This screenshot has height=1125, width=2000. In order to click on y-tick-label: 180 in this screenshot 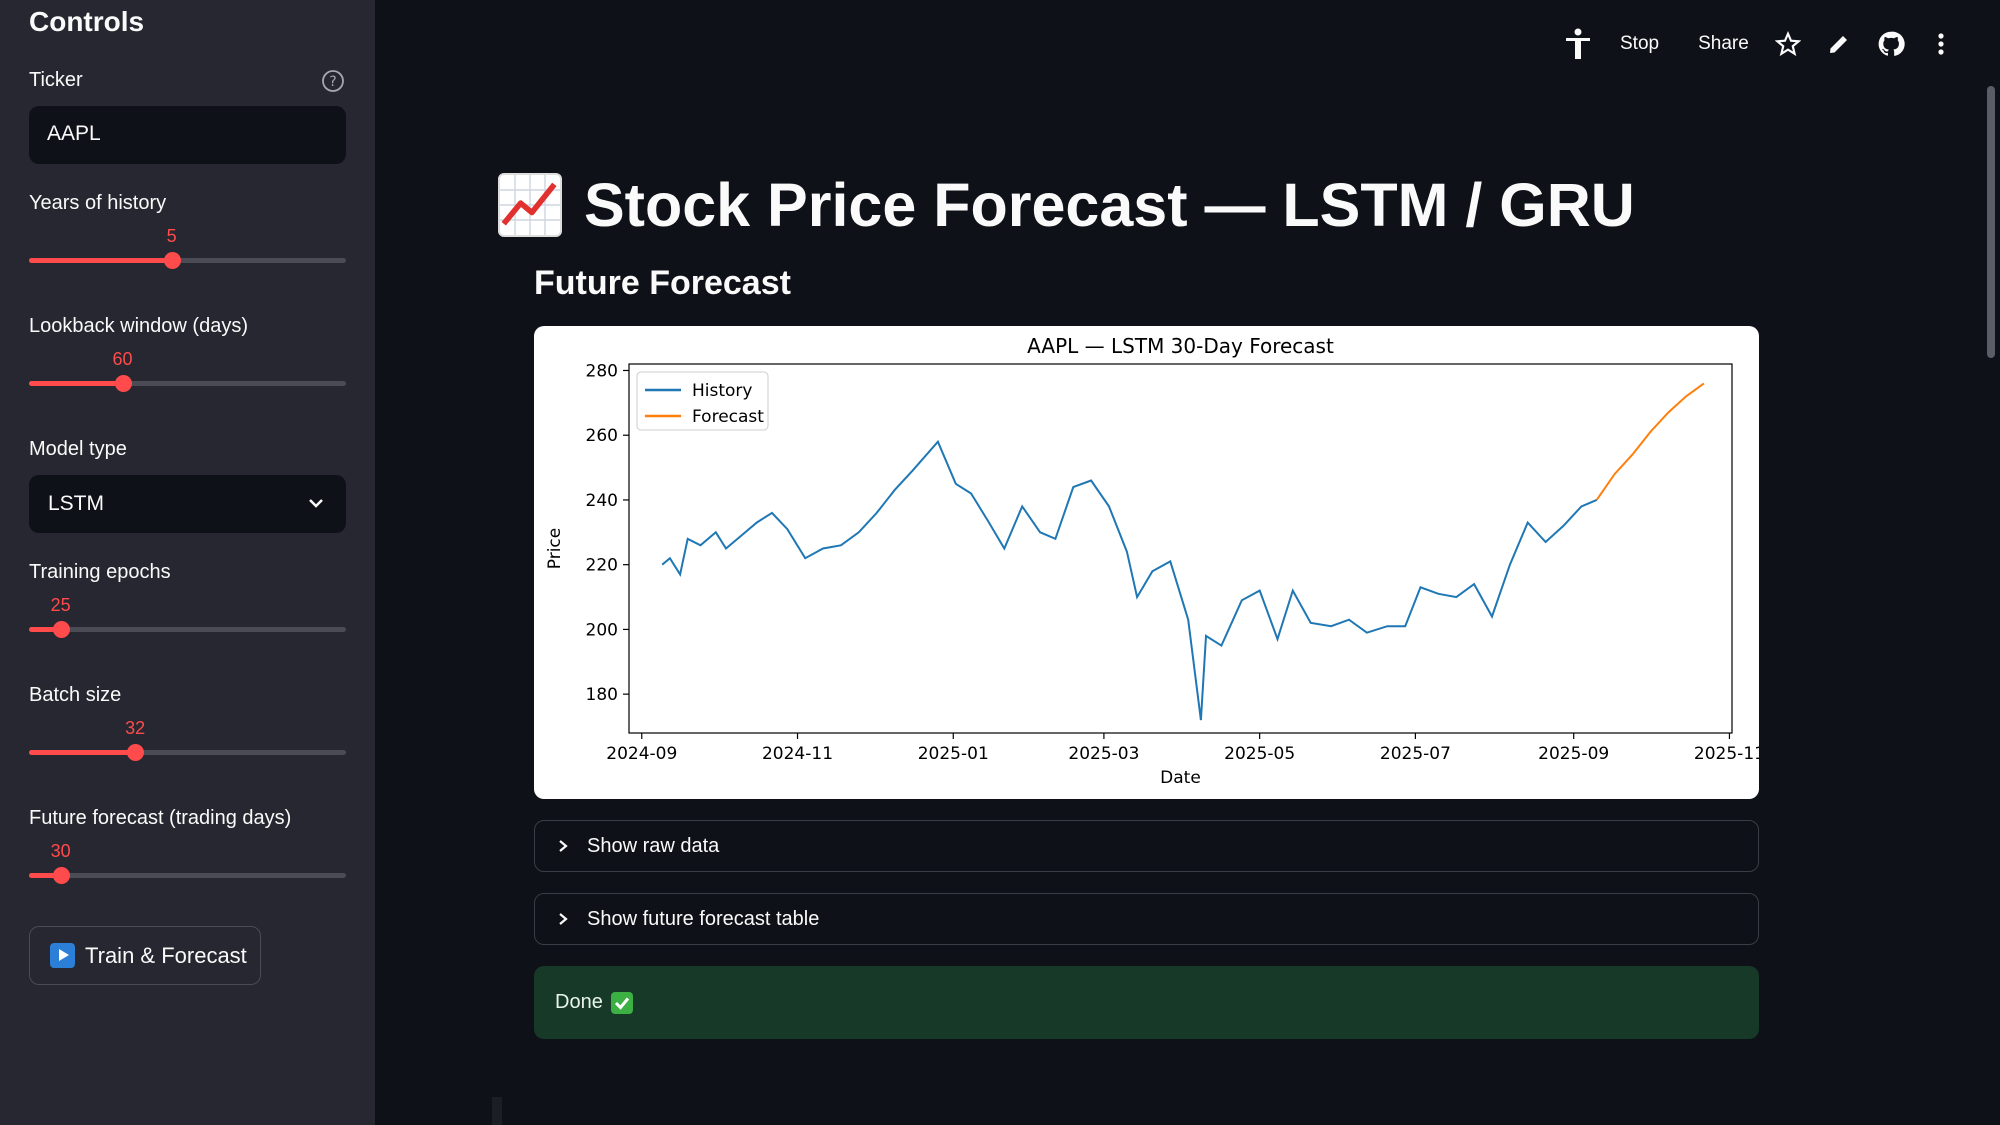, I will do `click(602, 695)`.